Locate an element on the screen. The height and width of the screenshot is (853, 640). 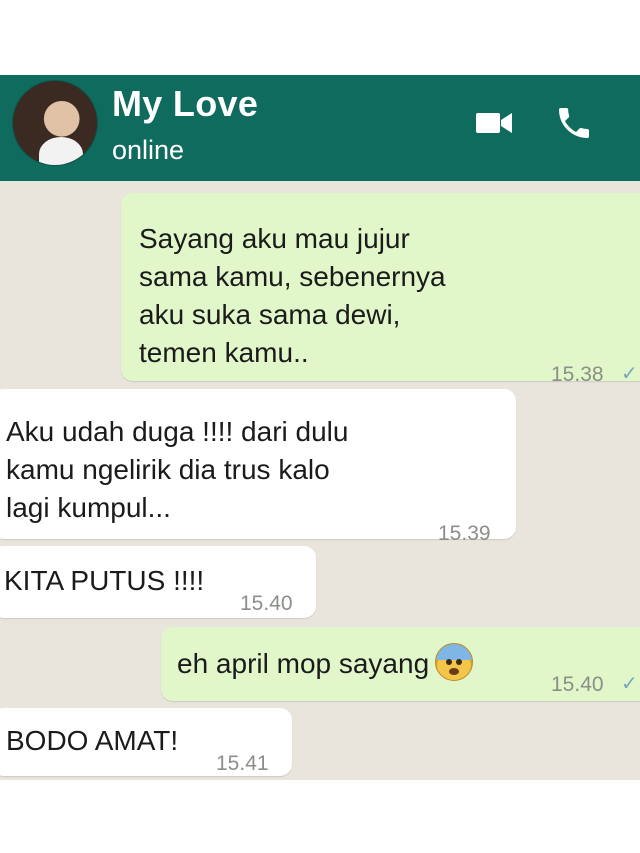
message-text: KITA PUTUS !!!! is located at coordinates (104, 580).